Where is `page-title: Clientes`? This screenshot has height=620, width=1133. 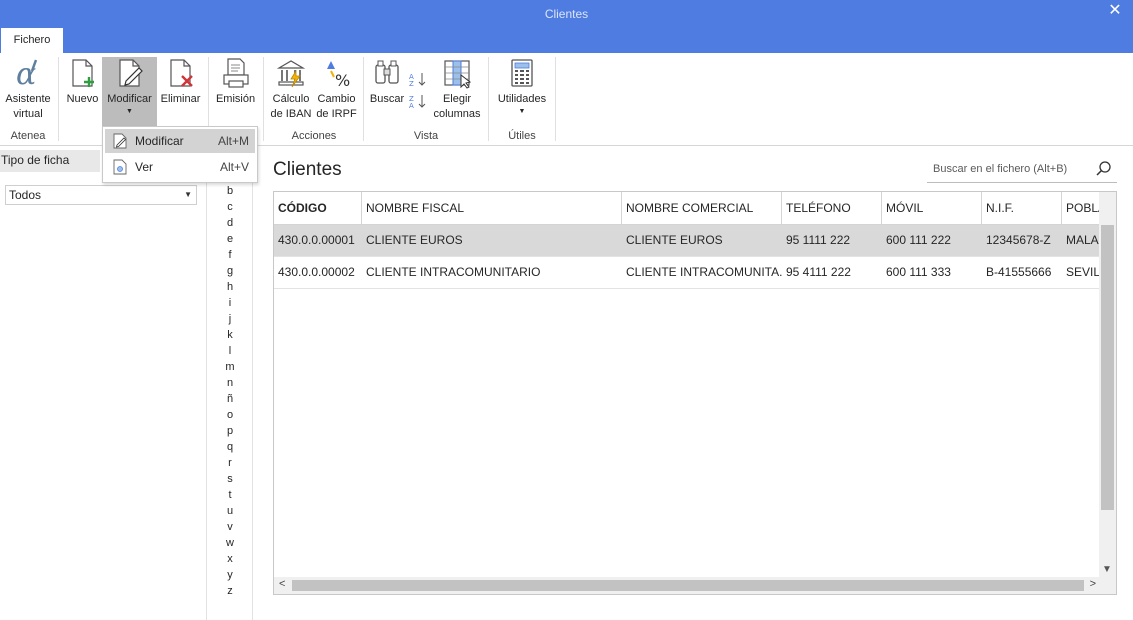
page-title: Clientes is located at coordinates (307, 169).